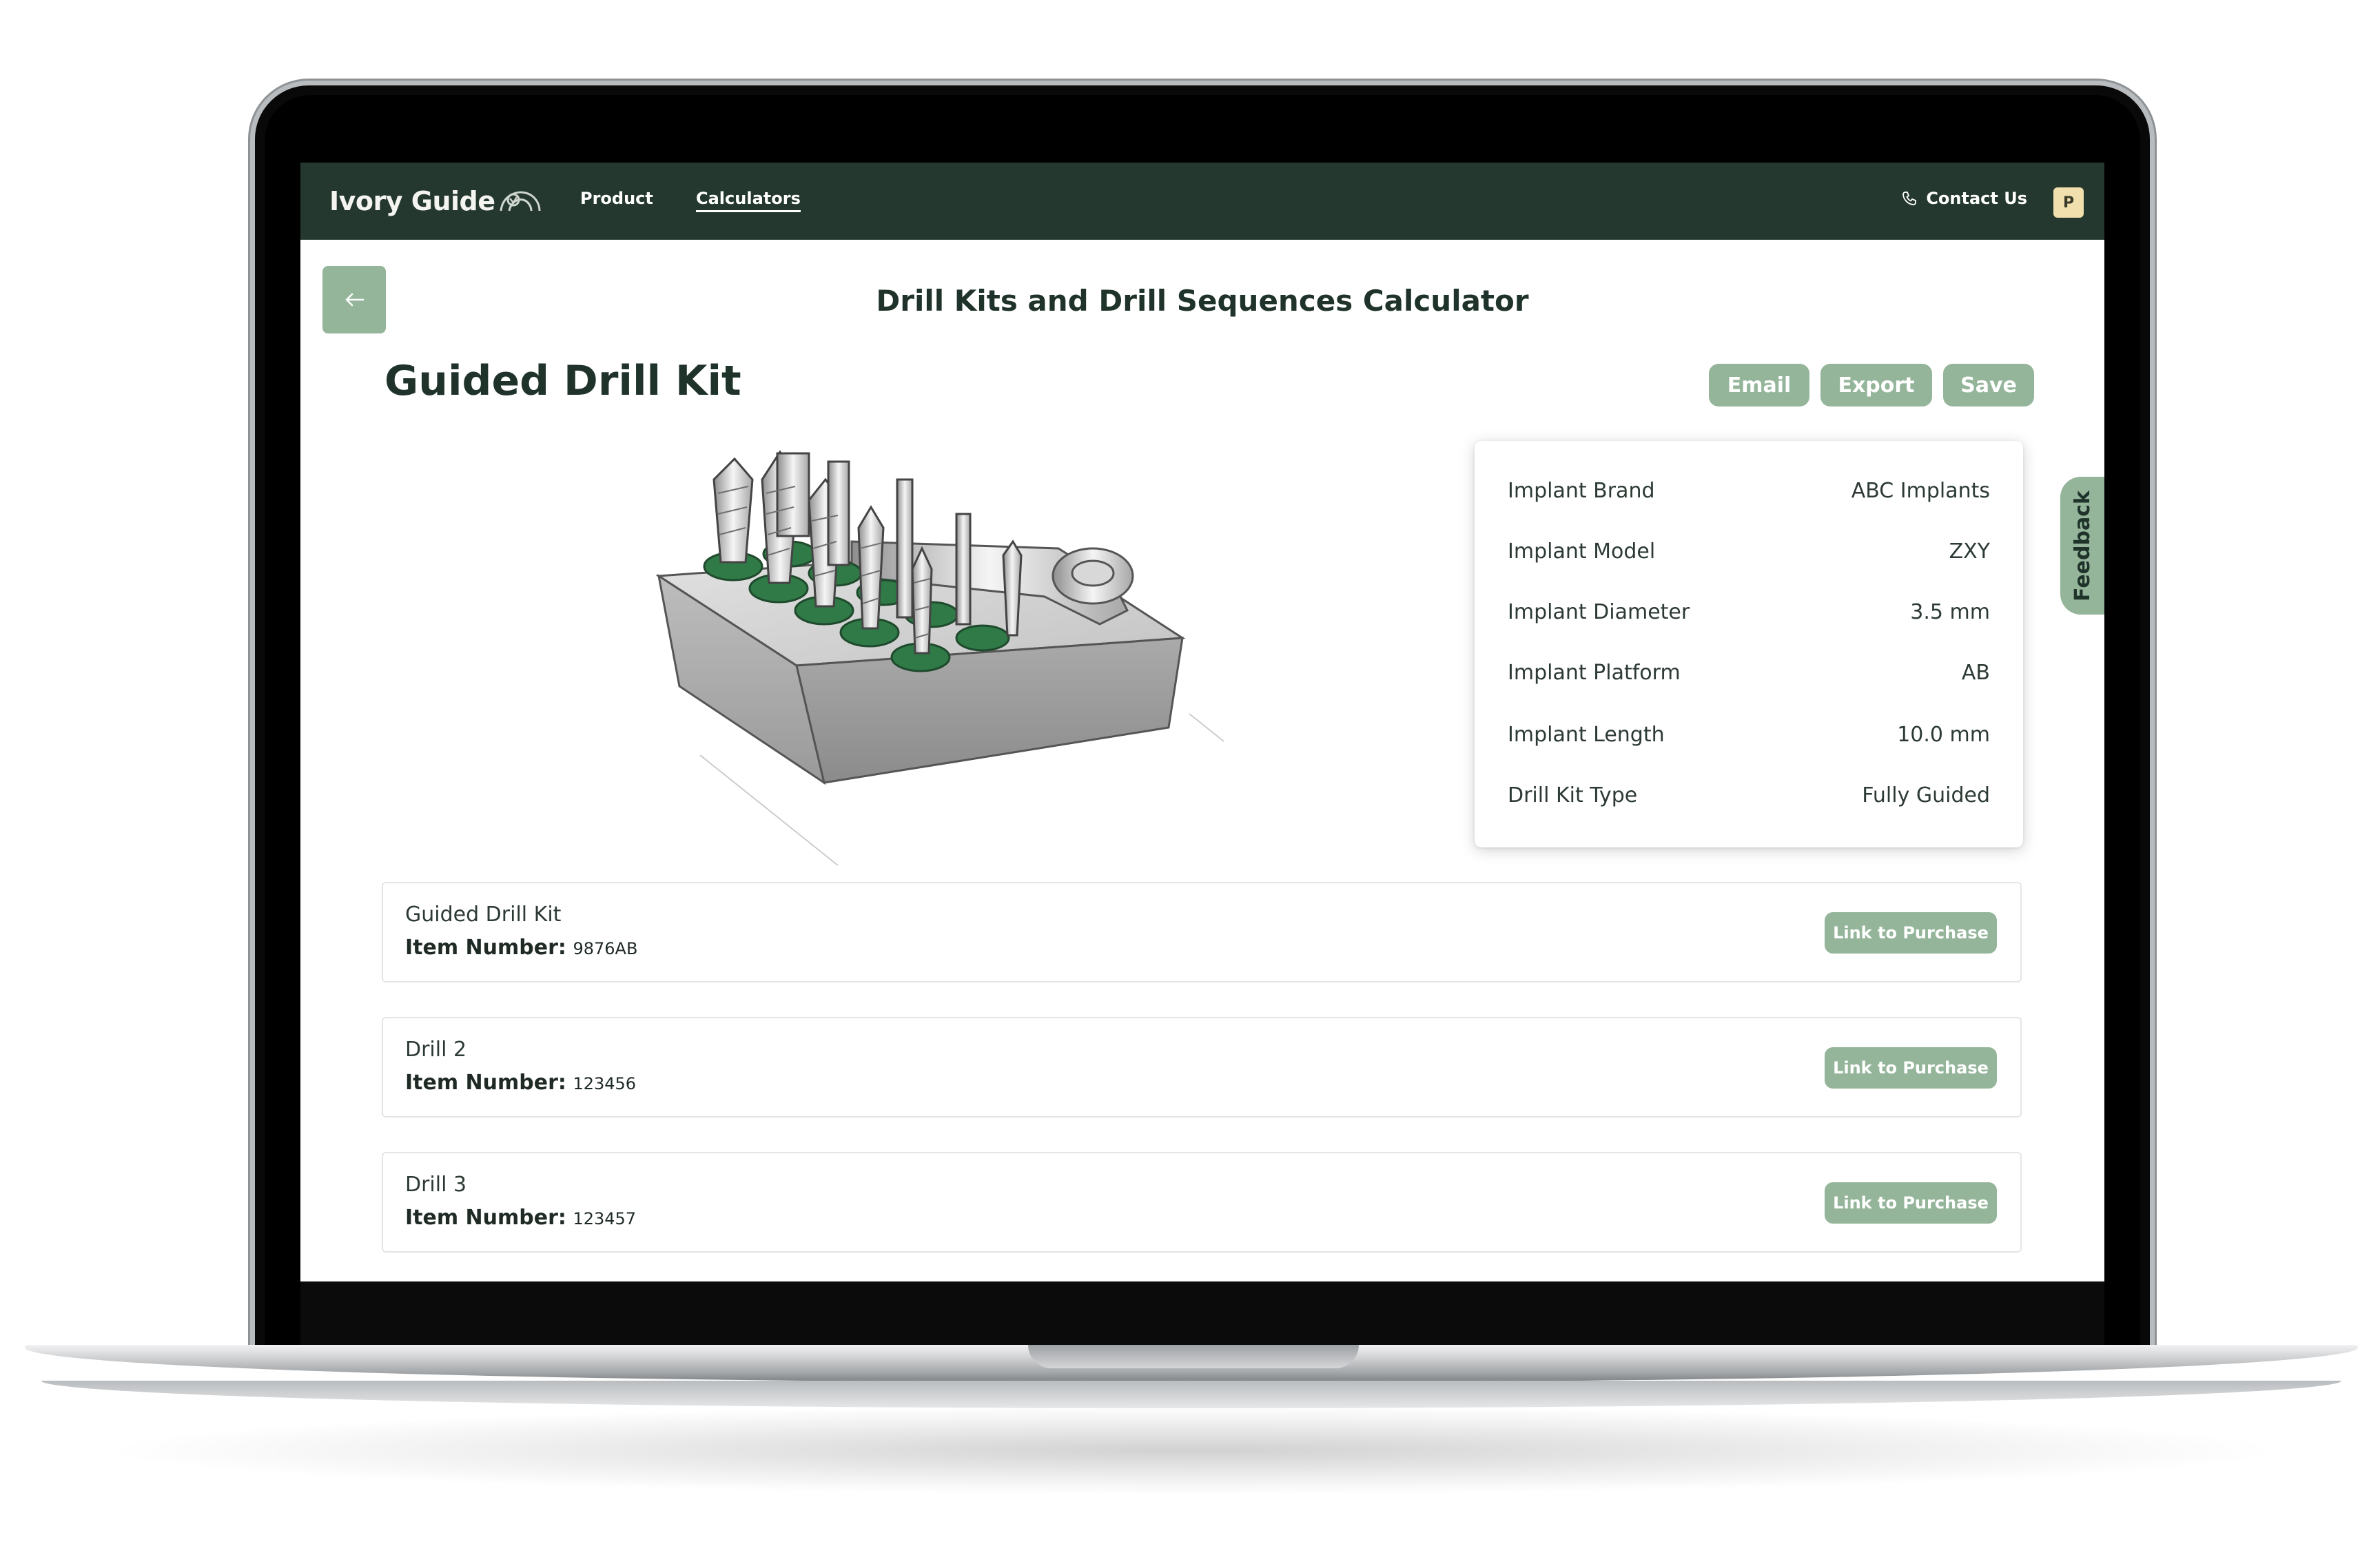  Describe the element at coordinates (1950, 611) in the screenshot. I see `spec-value: 3.5 mm` at that location.